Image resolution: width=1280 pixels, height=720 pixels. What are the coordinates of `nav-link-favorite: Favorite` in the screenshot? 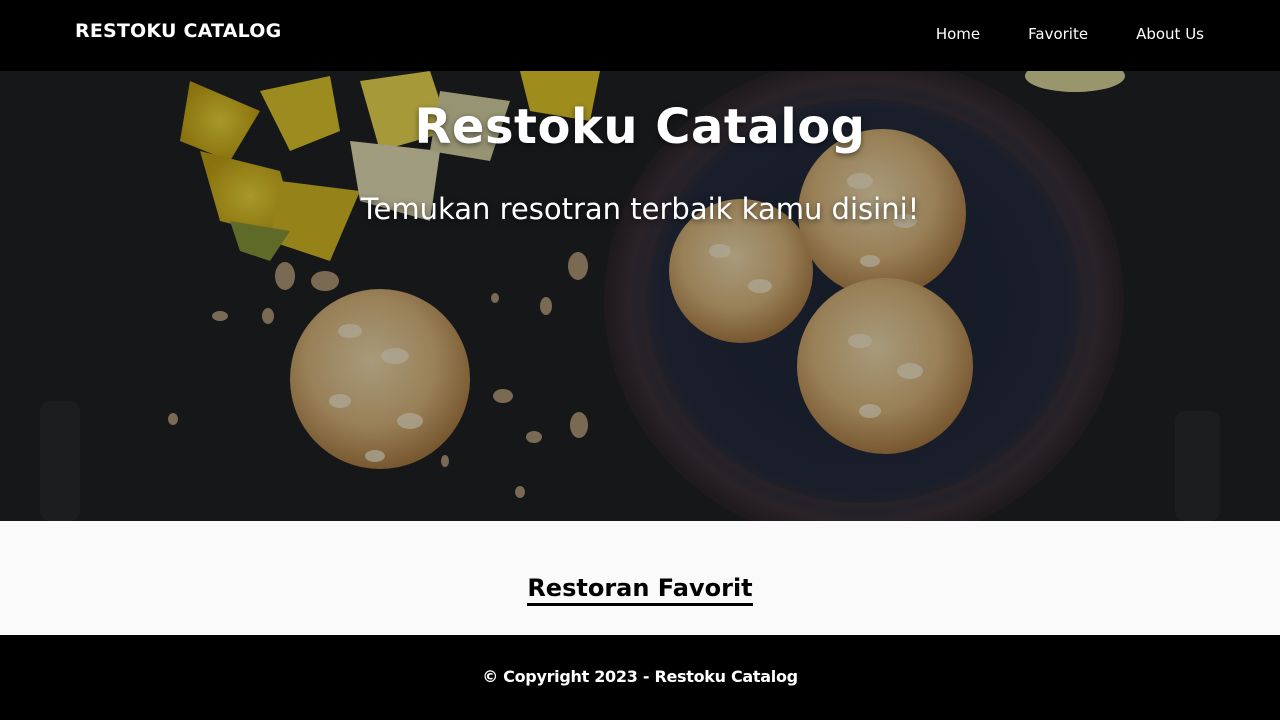 It's located at (1058, 34).